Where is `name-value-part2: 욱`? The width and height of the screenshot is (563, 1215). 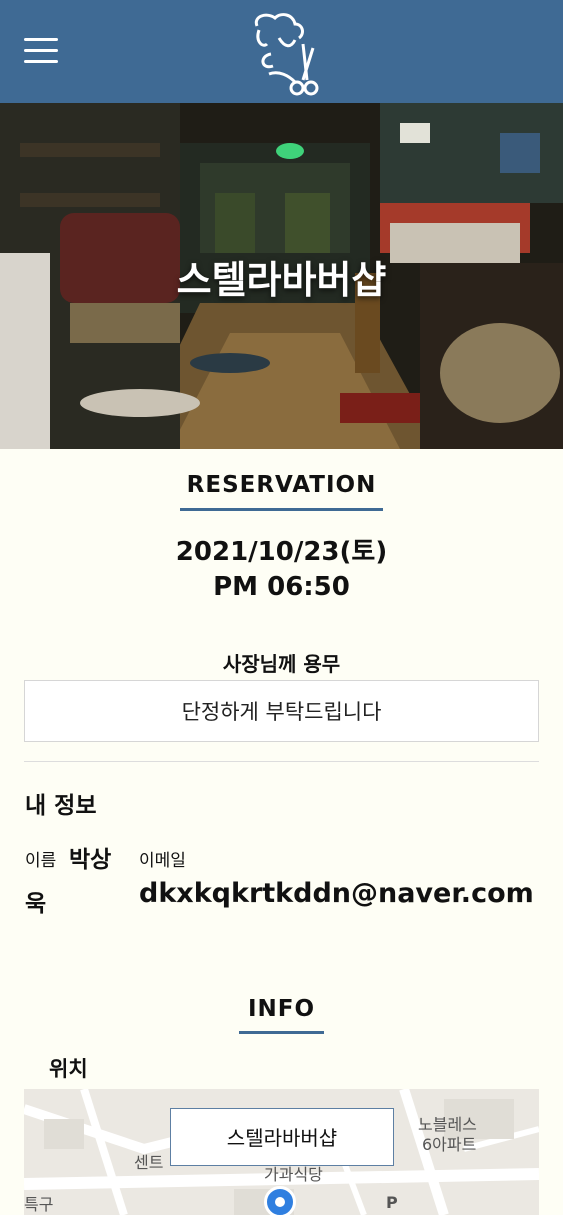 name-value-part2: 욱 is located at coordinates (36, 904).